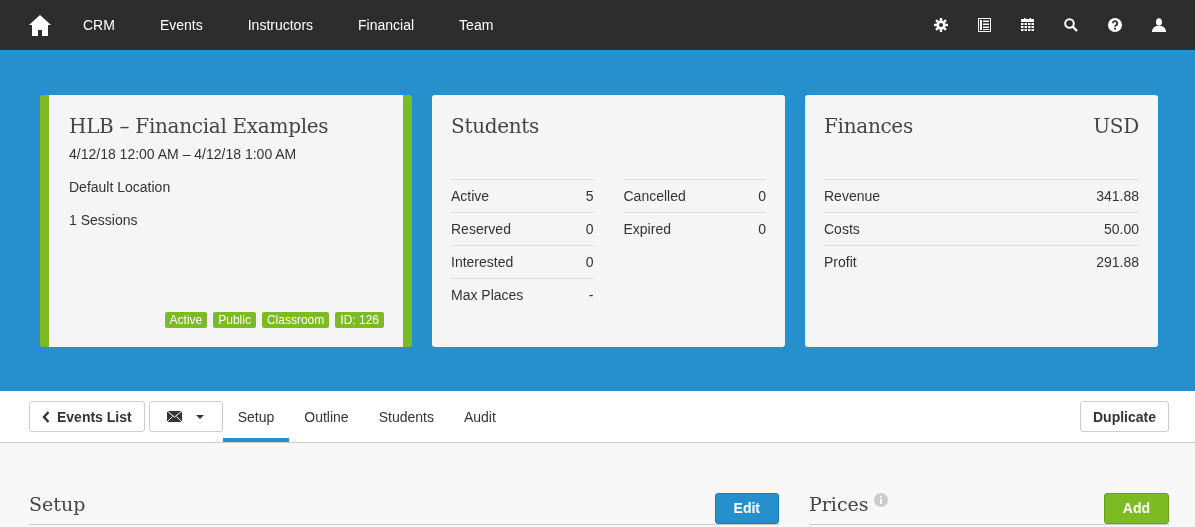 This screenshot has height=527, width=1195. I want to click on card-title: Students, so click(495, 126).